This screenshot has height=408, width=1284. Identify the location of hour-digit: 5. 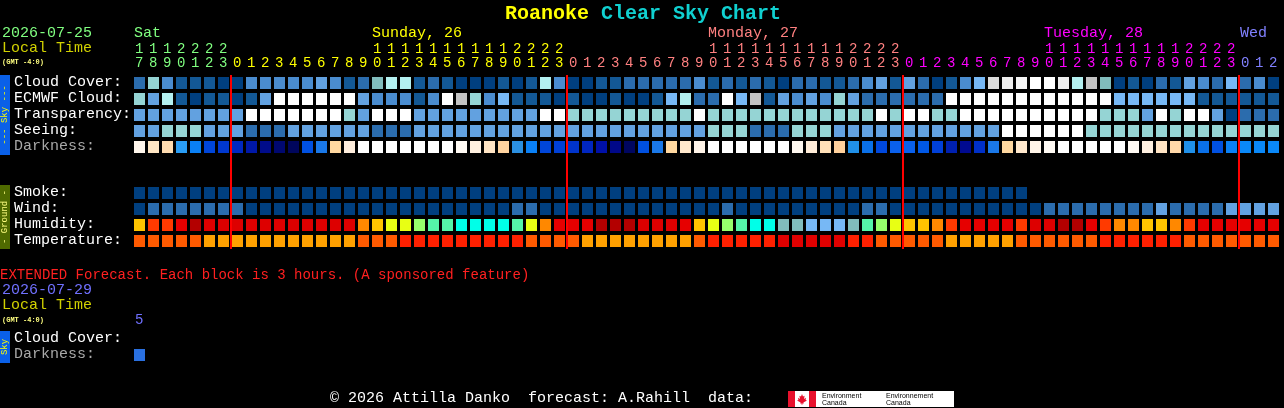
(139, 320).